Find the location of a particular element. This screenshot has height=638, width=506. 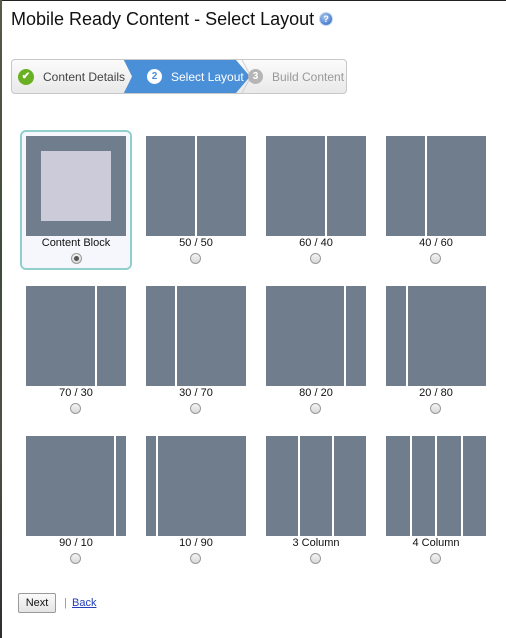

layout-label: 40 / 60 is located at coordinates (436, 243).